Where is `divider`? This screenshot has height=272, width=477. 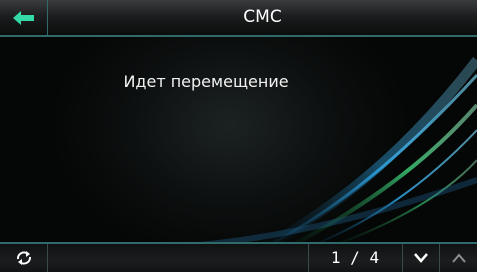 divider is located at coordinates (47, 258).